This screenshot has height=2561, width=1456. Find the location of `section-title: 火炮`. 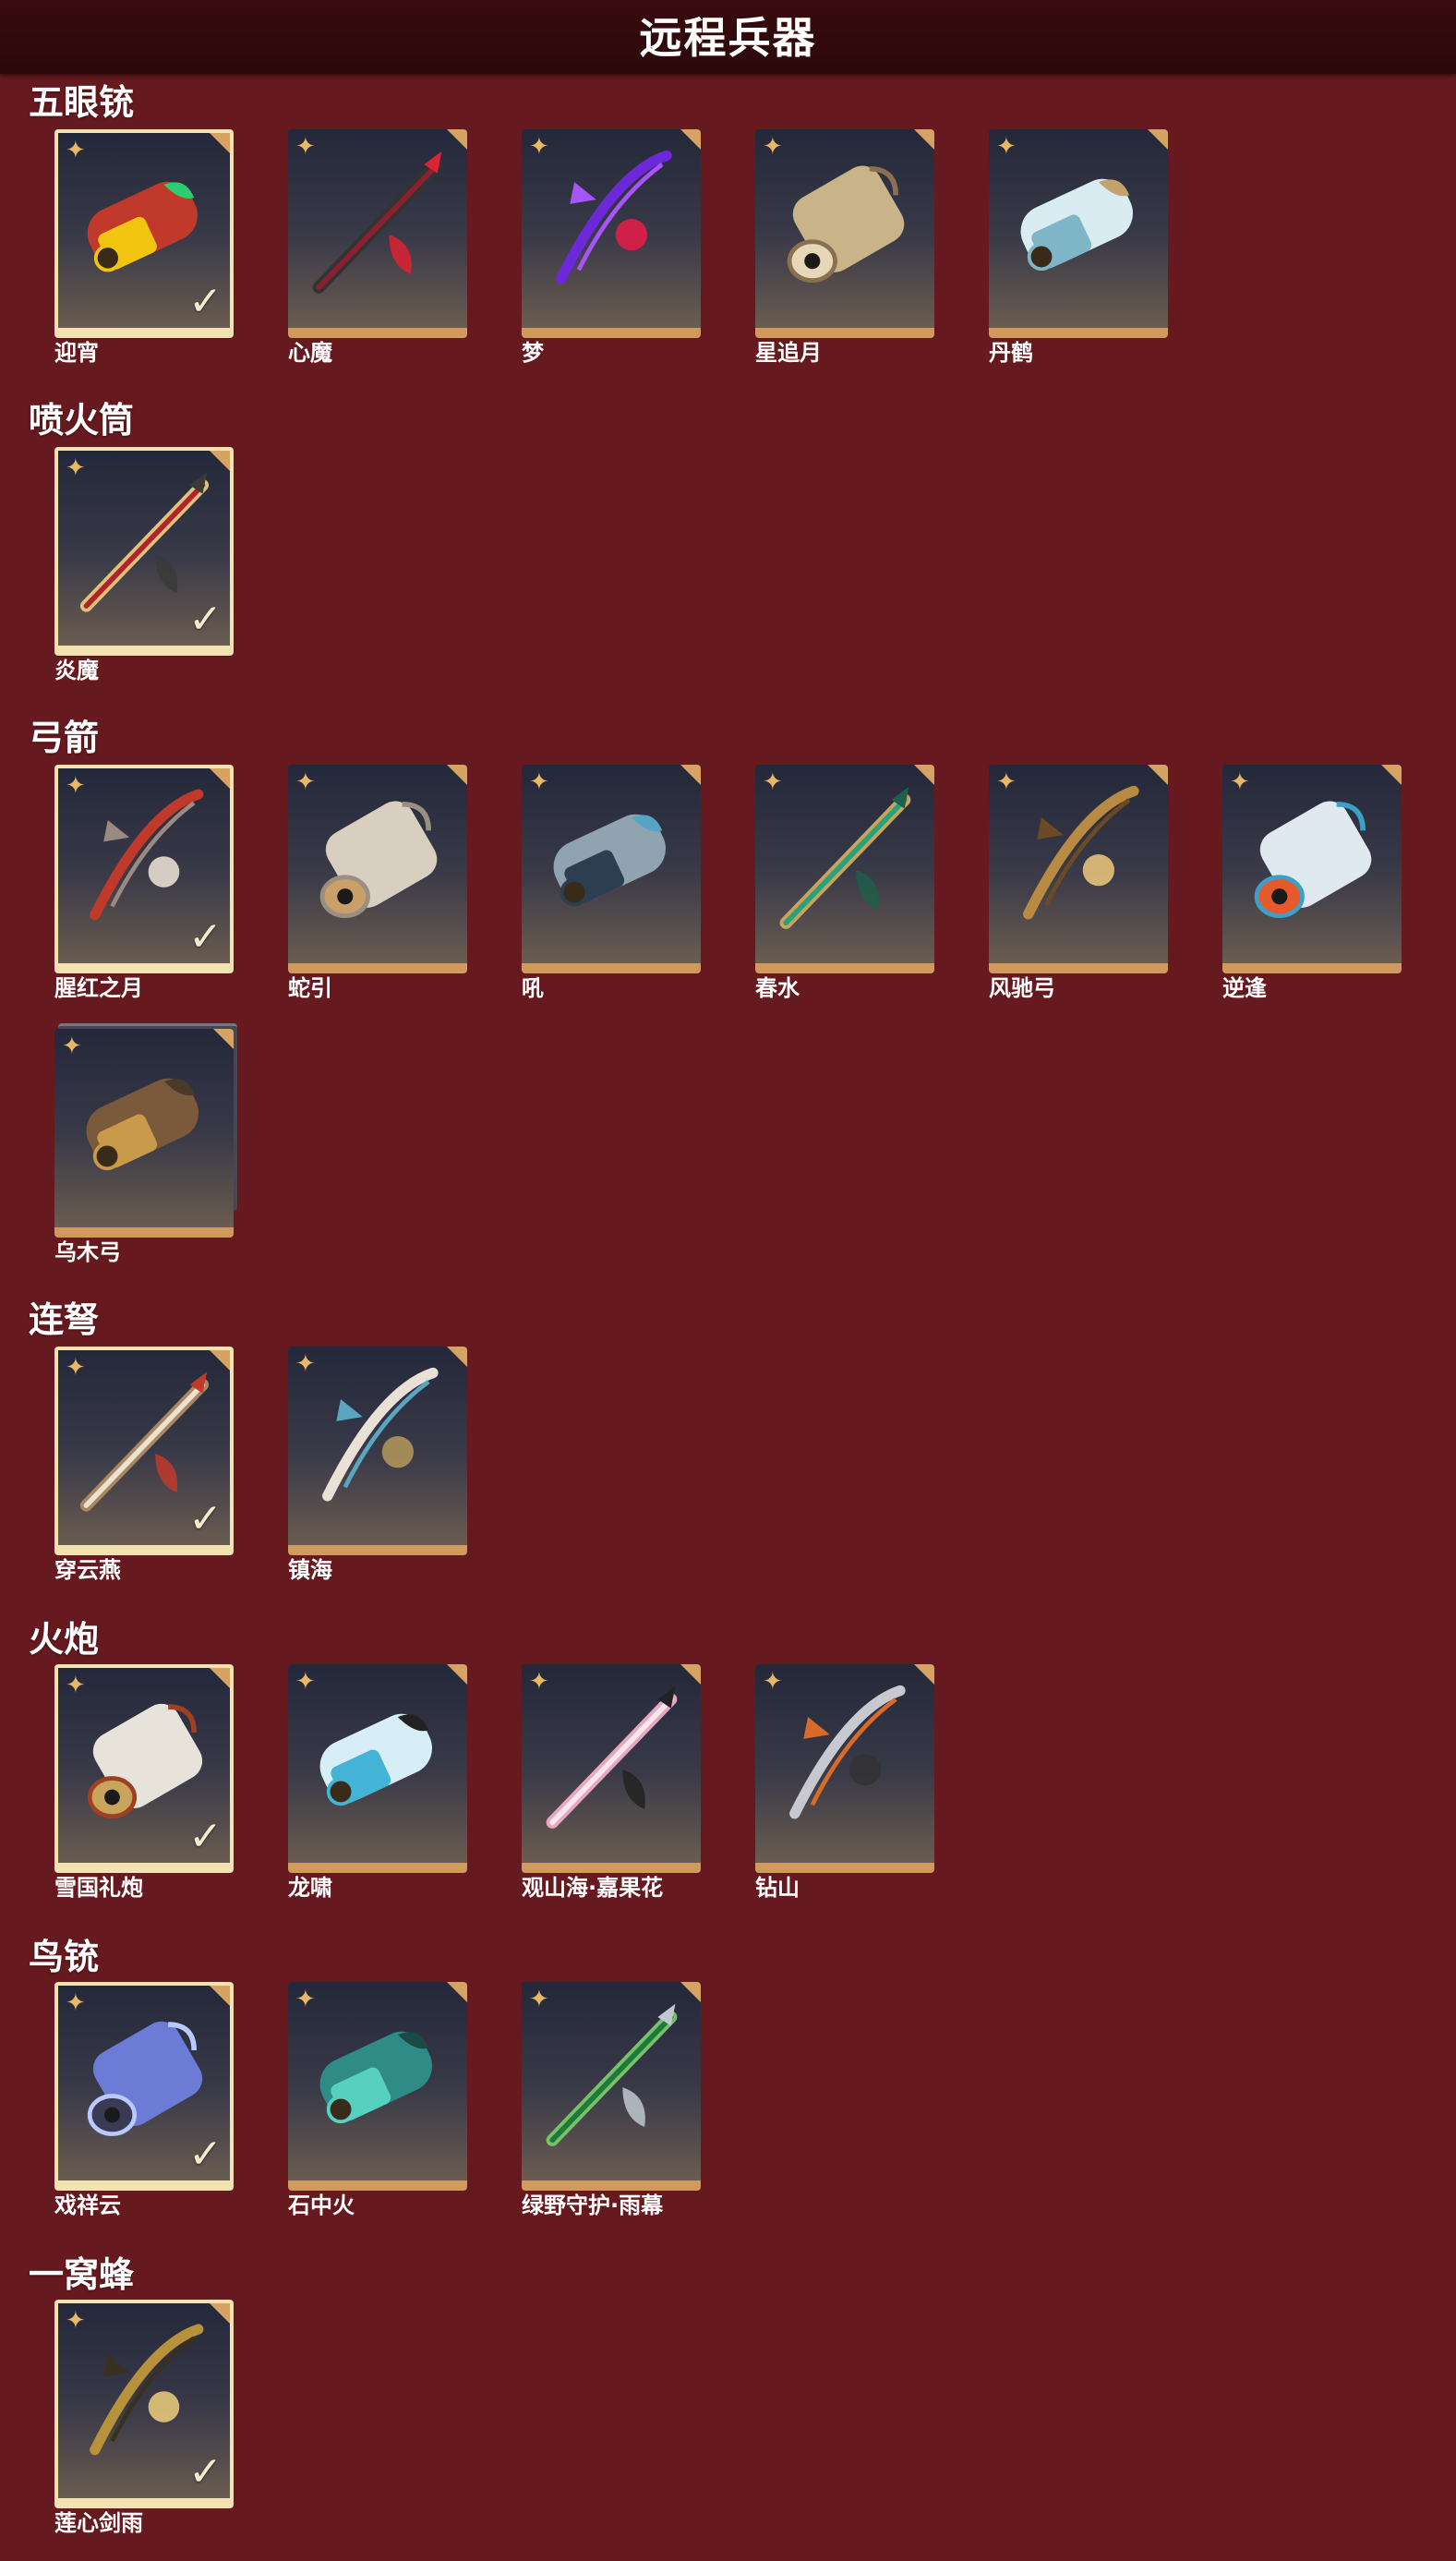

section-title: 火炮 is located at coordinates (64, 1639).